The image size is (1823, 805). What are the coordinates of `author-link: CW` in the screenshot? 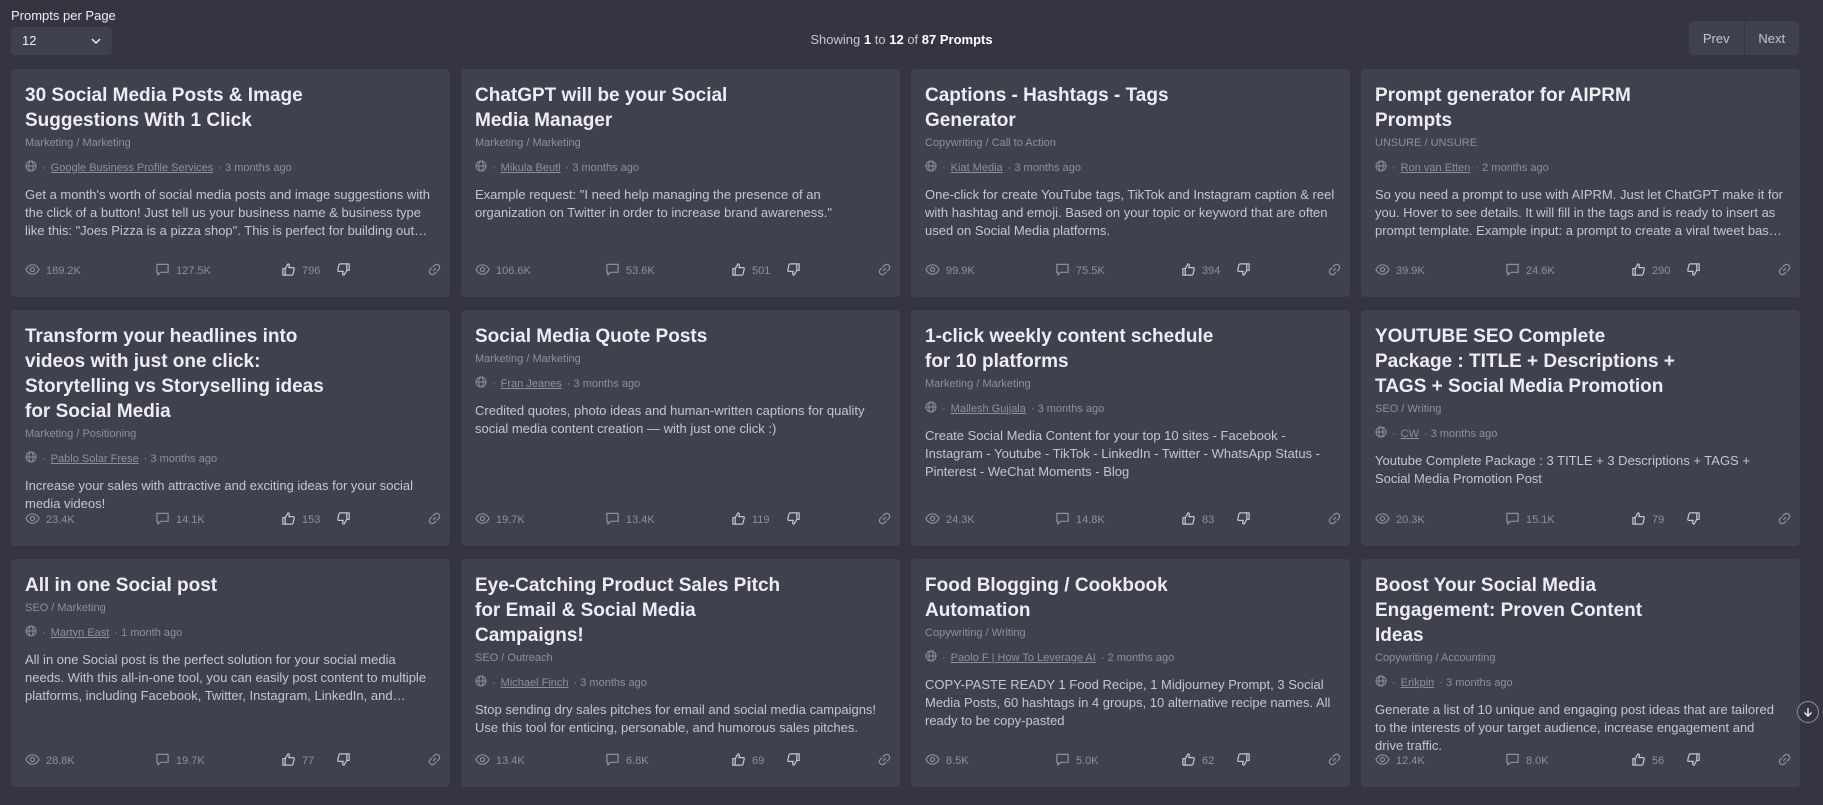 It's located at (1410, 434).